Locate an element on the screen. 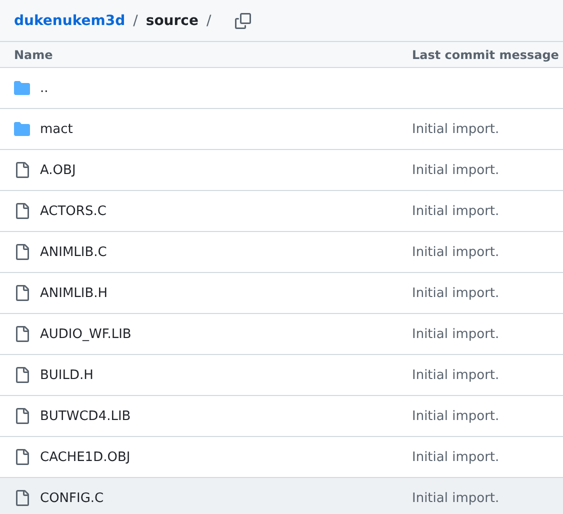 This screenshot has width=563, height=514. file-name: AUDIO_WF.LIB is located at coordinates (226, 334).